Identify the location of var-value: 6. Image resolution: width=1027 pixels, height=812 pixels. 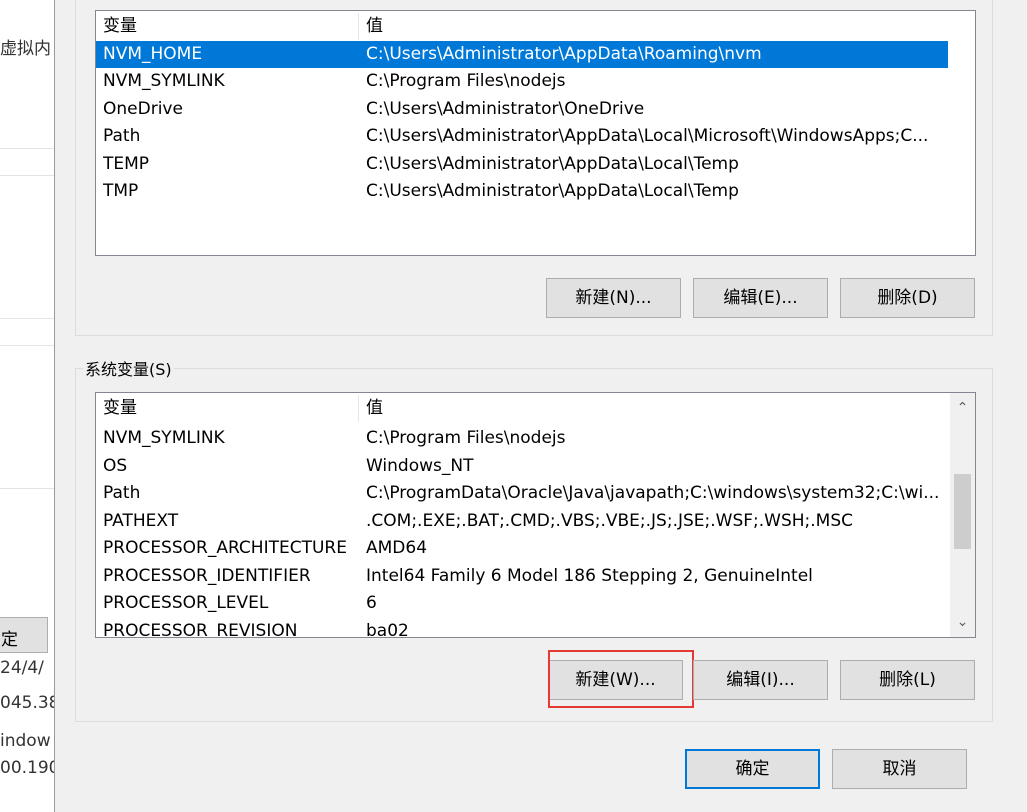
(371, 603).